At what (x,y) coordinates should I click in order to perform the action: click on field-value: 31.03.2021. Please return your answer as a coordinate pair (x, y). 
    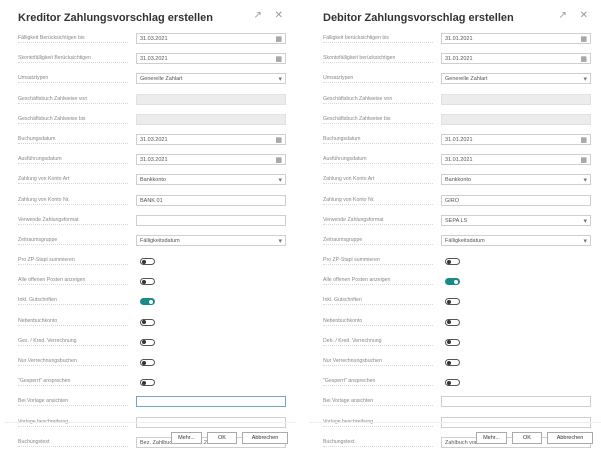
    Looking at the image, I should click on (154, 139).